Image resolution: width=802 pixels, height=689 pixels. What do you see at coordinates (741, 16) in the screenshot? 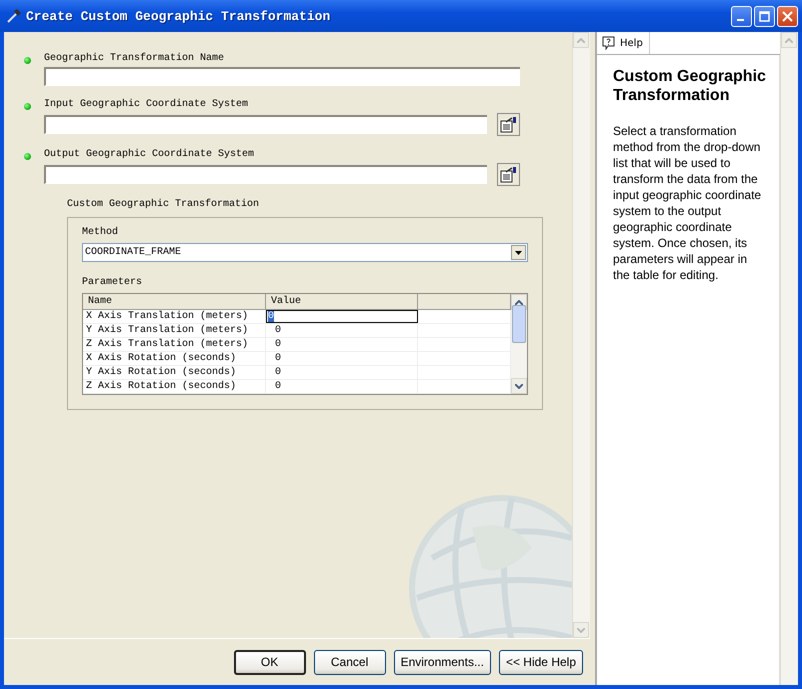
I see `minimize-button` at bounding box center [741, 16].